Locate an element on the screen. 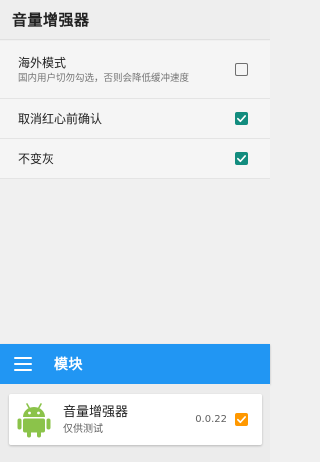 This screenshot has height=462, width=320. setting-summary: 国内用户切勿勾选，否则会降低缓冲速度 is located at coordinates (104, 78).